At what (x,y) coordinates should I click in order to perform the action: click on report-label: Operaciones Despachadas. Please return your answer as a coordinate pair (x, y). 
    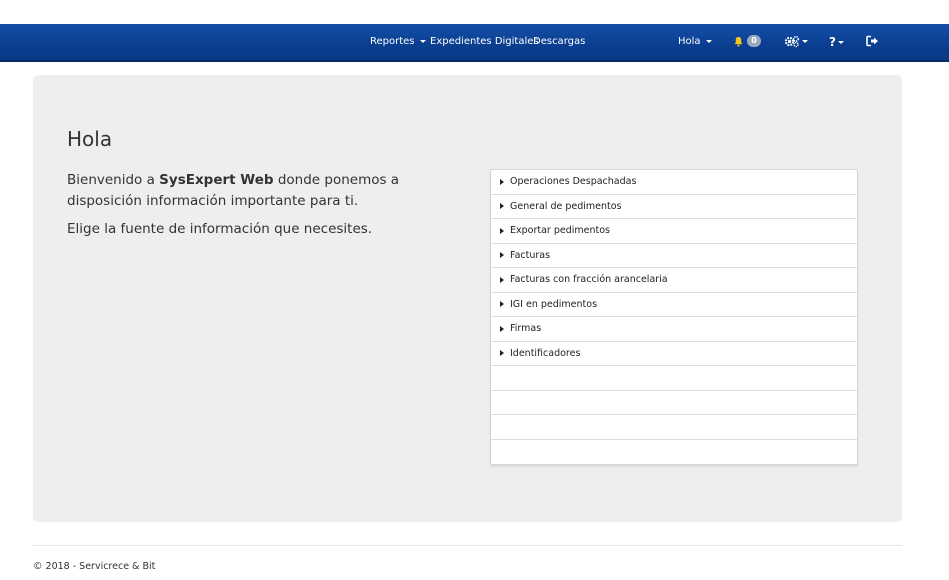
    Looking at the image, I should click on (573, 182).